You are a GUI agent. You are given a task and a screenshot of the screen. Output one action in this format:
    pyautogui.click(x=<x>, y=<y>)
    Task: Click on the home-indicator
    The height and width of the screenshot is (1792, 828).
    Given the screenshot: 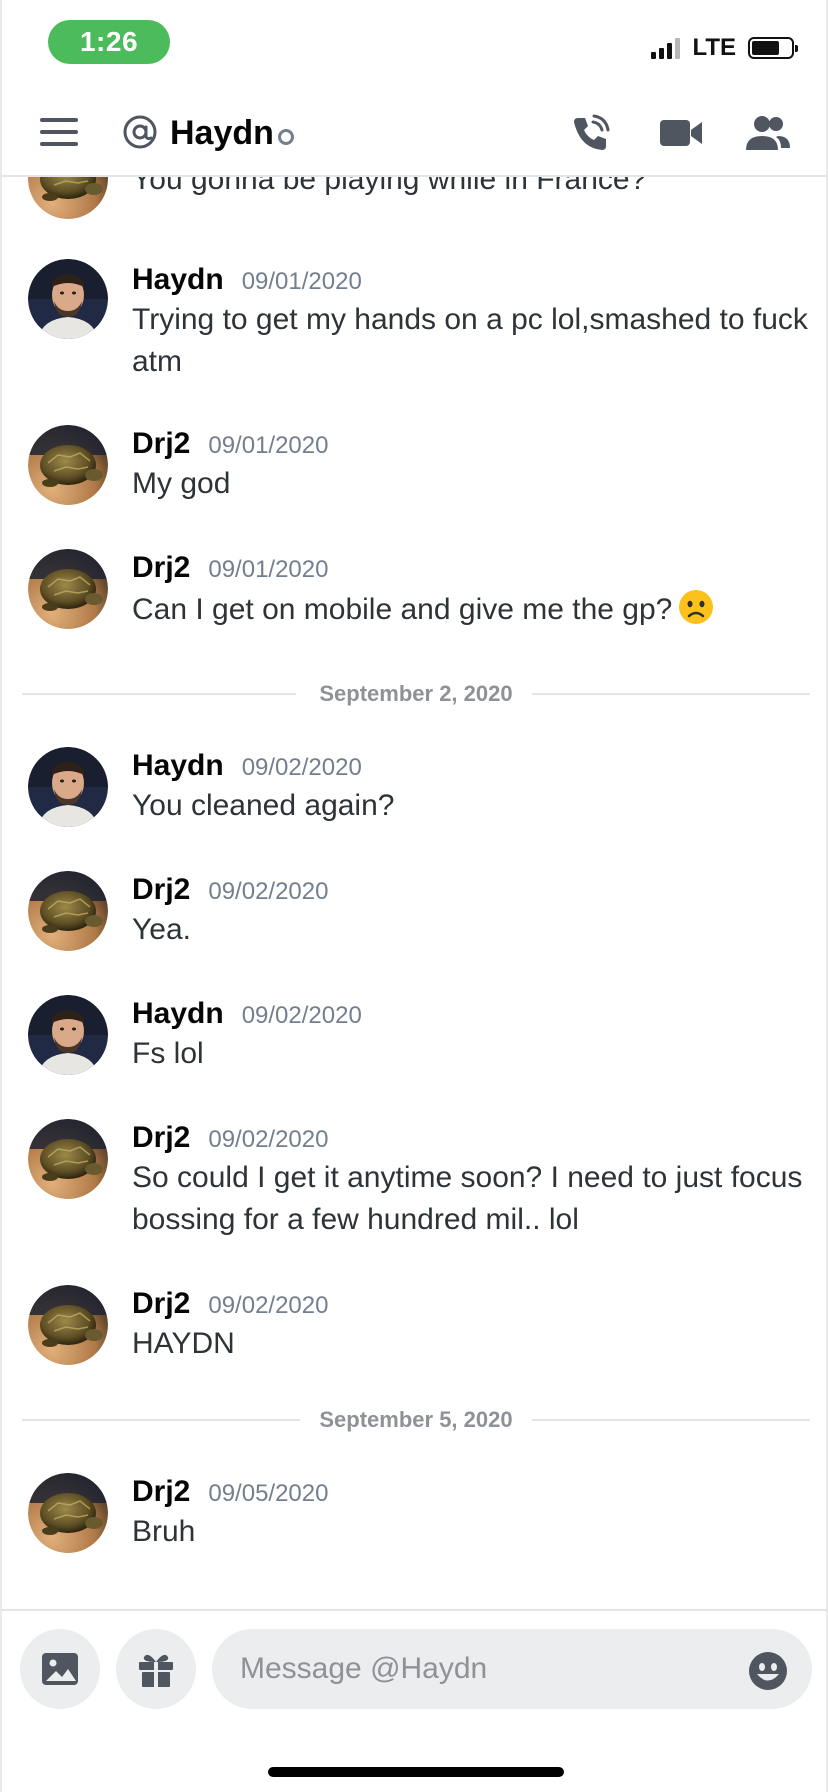 What is the action you would take?
    pyautogui.click(x=416, y=1772)
    